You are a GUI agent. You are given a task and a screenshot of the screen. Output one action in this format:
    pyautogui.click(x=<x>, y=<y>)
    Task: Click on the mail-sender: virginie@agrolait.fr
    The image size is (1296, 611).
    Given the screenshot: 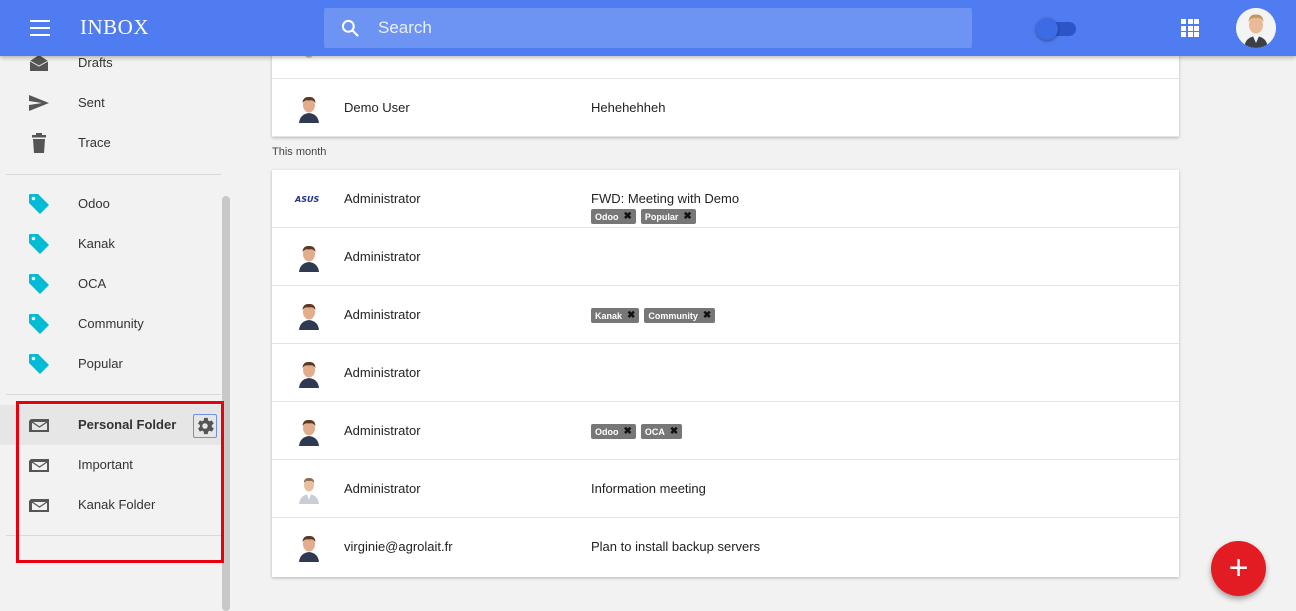 What is the action you would take?
    pyautogui.click(x=398, y=546)
    